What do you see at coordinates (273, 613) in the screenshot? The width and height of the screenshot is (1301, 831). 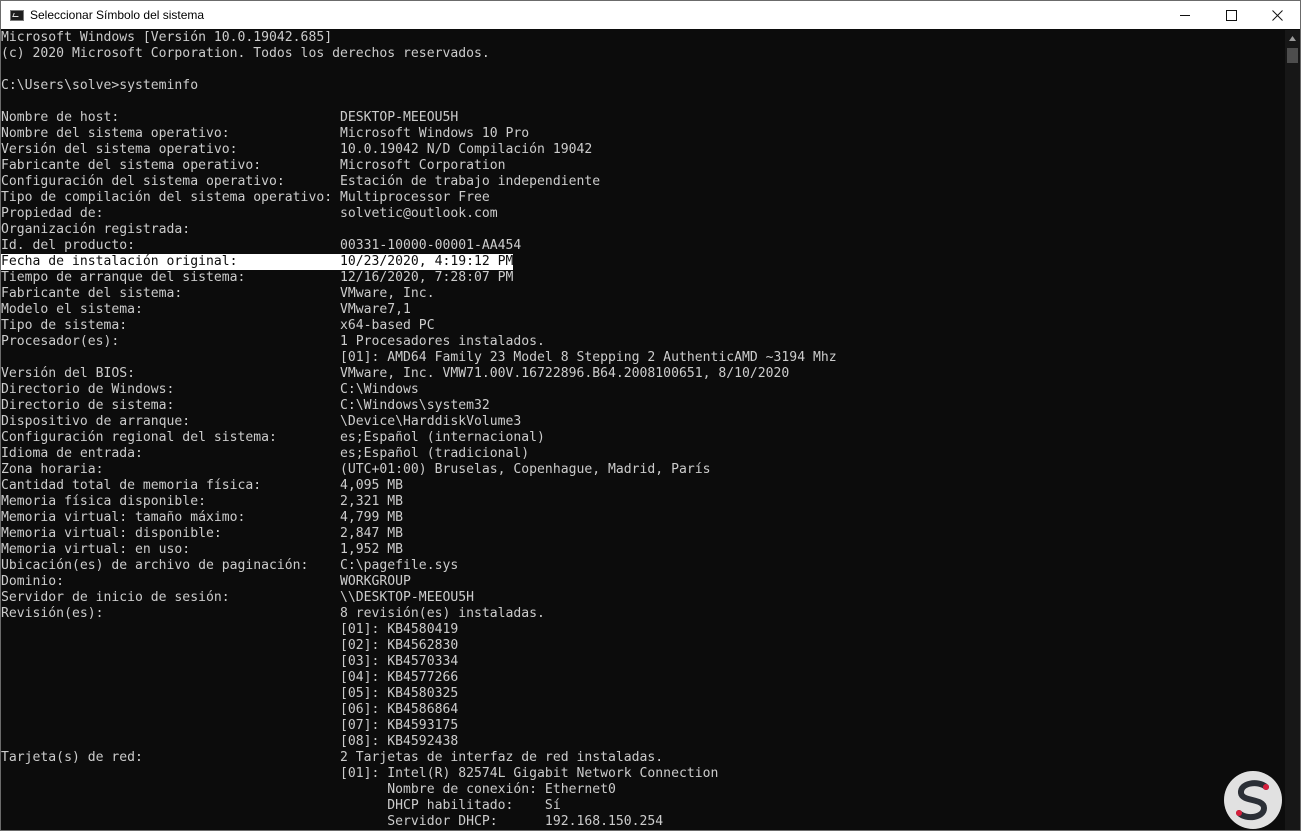 I see `console-line: Revisión(es): 8 revisión(es) instaladas.` at bounding box center [273, 613].